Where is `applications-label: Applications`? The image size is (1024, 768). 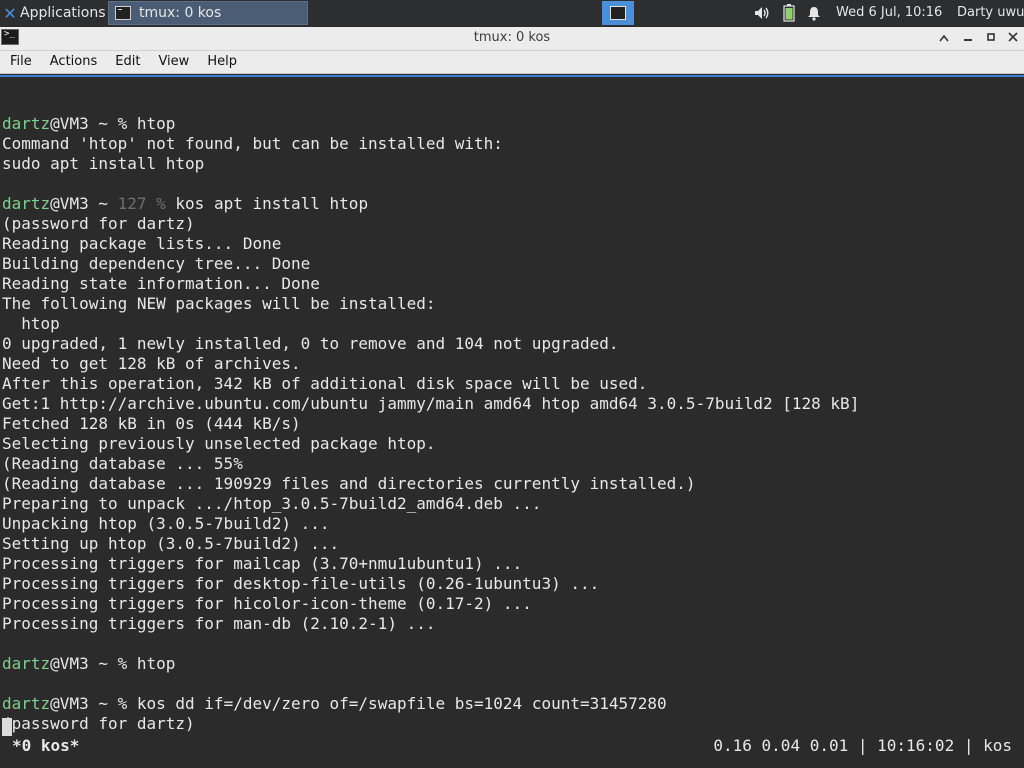
applications-label: Applications is located at coordinates (63, 13).